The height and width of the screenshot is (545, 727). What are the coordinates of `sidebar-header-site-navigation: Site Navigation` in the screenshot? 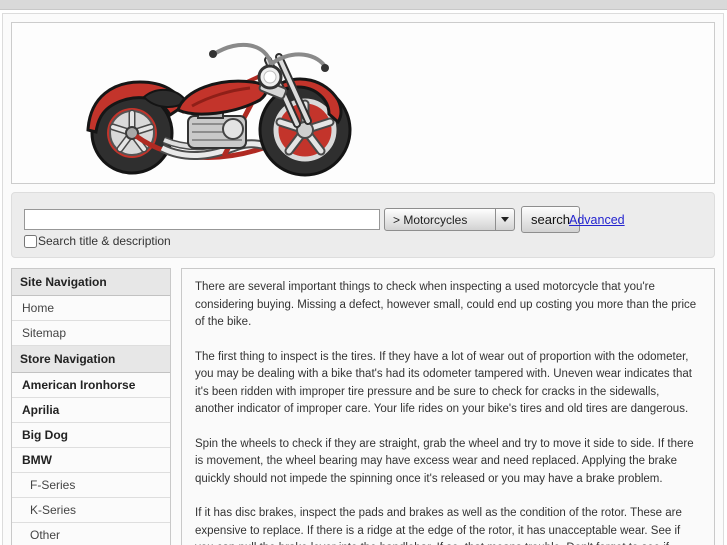 It's located at (91, 282).